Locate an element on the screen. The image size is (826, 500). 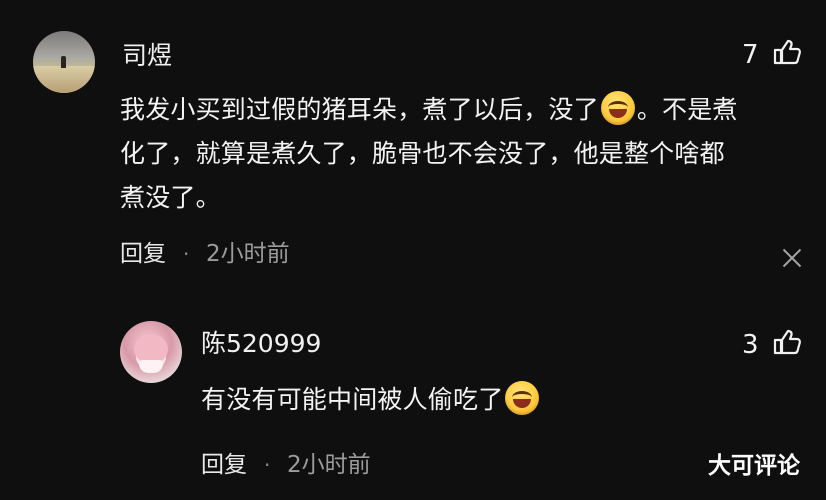
comment-text-line-1: 我发小买到过假的猪耳朵，煮了以后，没了 。不是煮 is located at coordinates (429, 110).